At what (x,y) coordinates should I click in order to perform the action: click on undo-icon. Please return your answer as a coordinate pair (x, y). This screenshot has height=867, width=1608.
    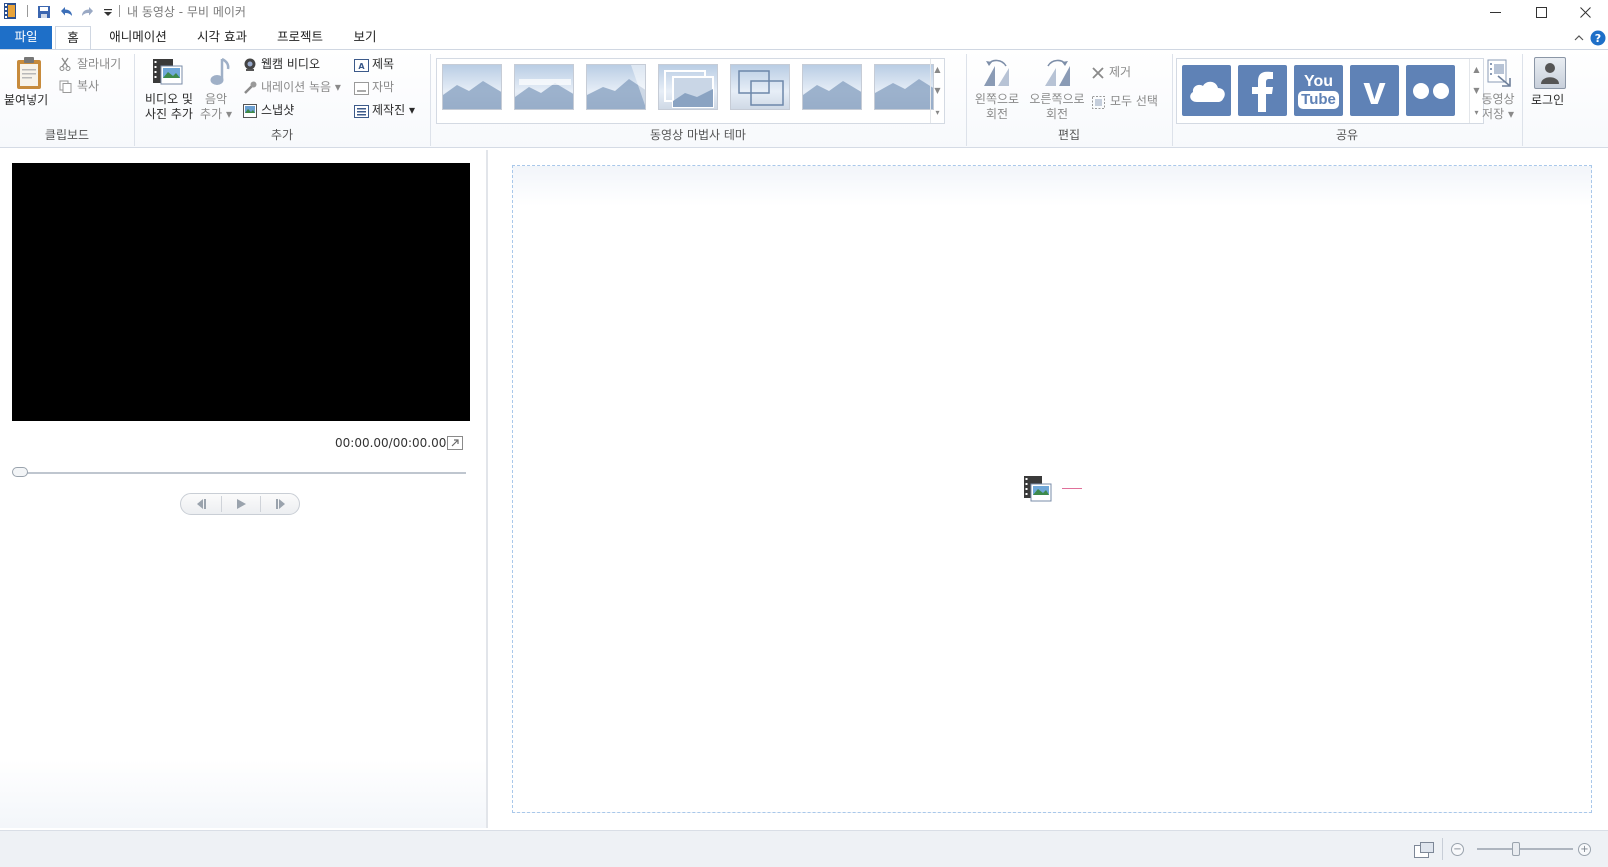
    Looking at the image, I should click on (66, 12).